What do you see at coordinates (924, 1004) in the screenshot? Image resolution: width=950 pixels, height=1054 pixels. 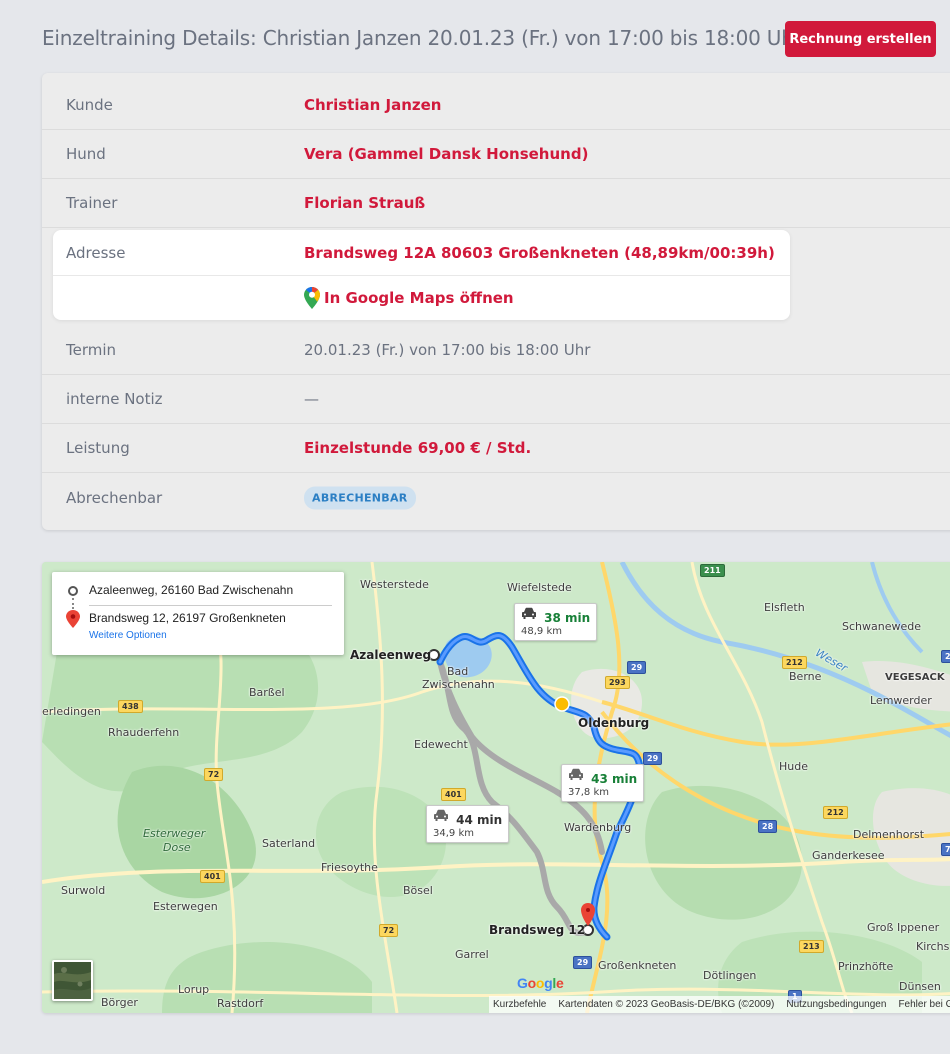 I see `report-error-link: Fehler bei Google Maps melden` at bounding box center [924, 1004].